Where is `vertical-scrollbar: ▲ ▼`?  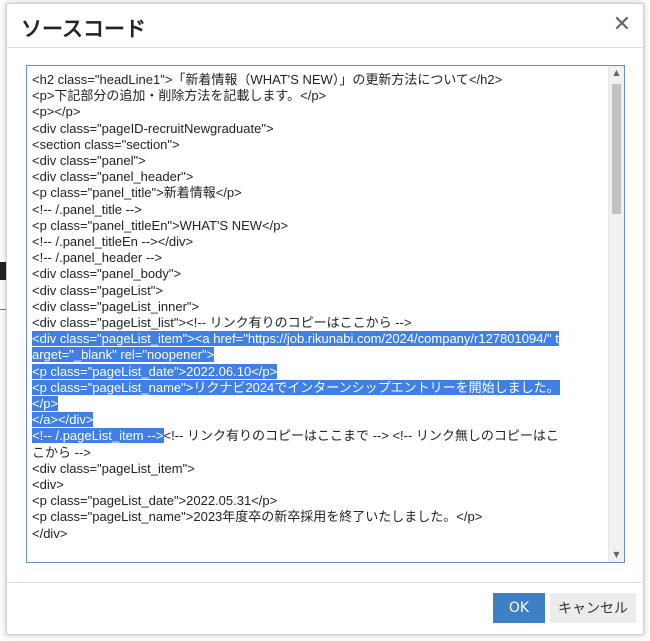 vertical-scrollbar: ▲ ▼ is located at coordinates (616, 314).